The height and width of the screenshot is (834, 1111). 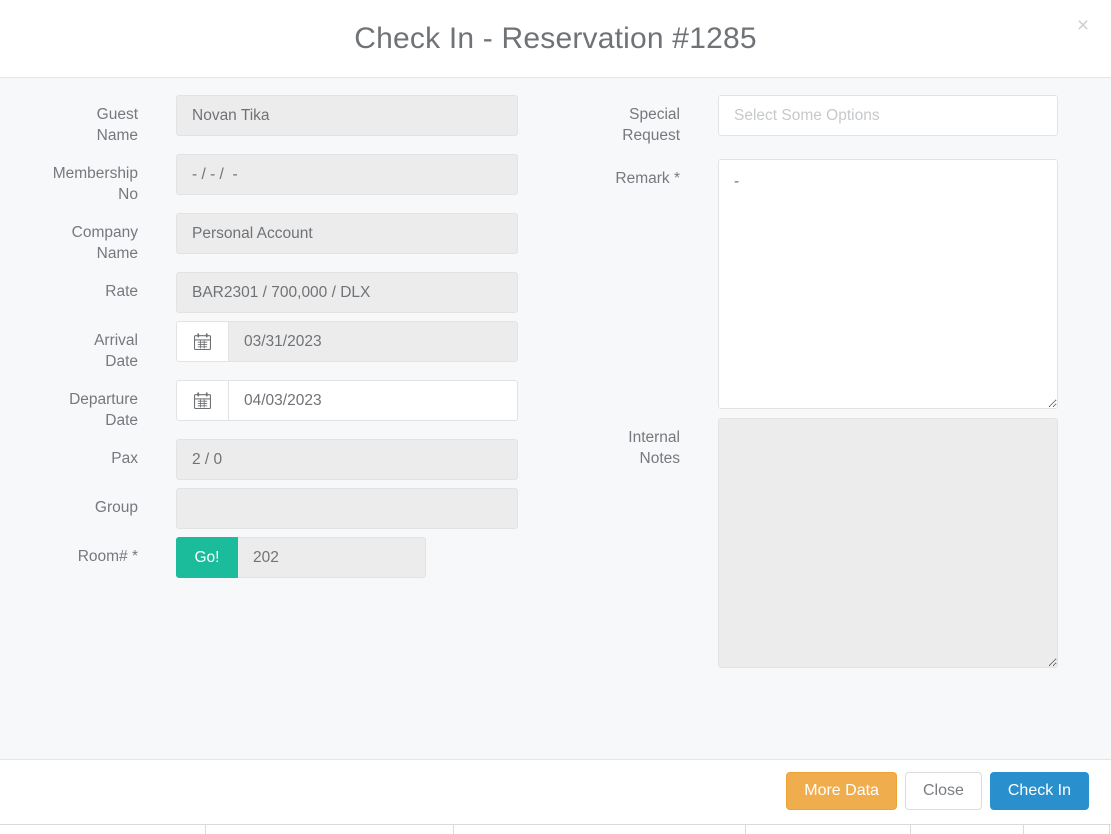 I want to click on control-guest-name, so click(x=362, y=115).